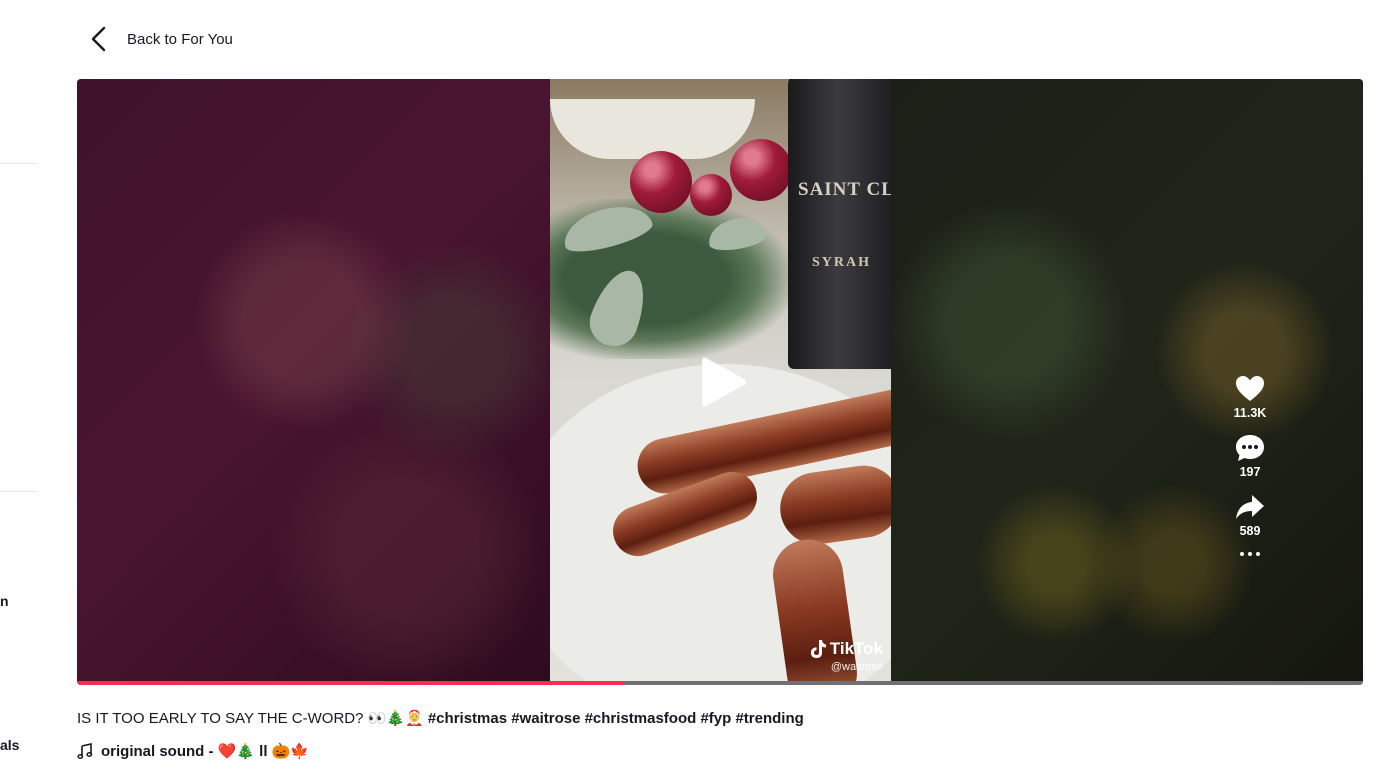  I want to click on bottle-label: SAINT CLAIR, so click(844, 189).